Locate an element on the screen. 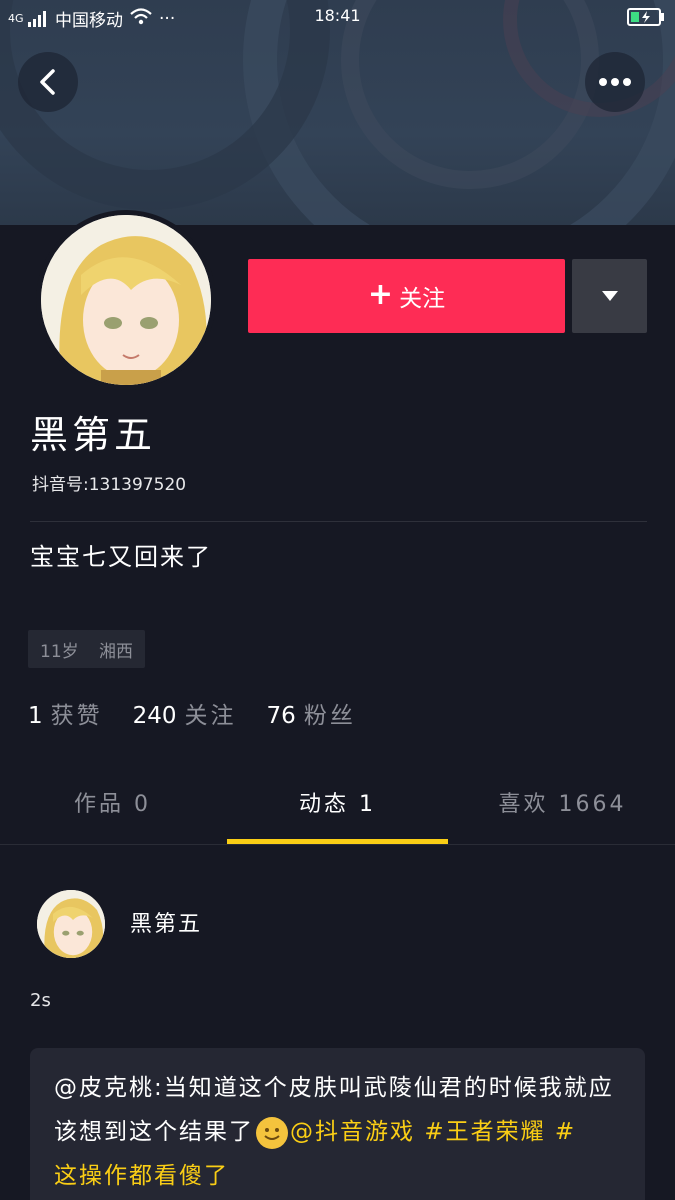 This screenshot has height=1200, width=675. stat-likes-label: 获赞 is located at coordinates (76, 716).